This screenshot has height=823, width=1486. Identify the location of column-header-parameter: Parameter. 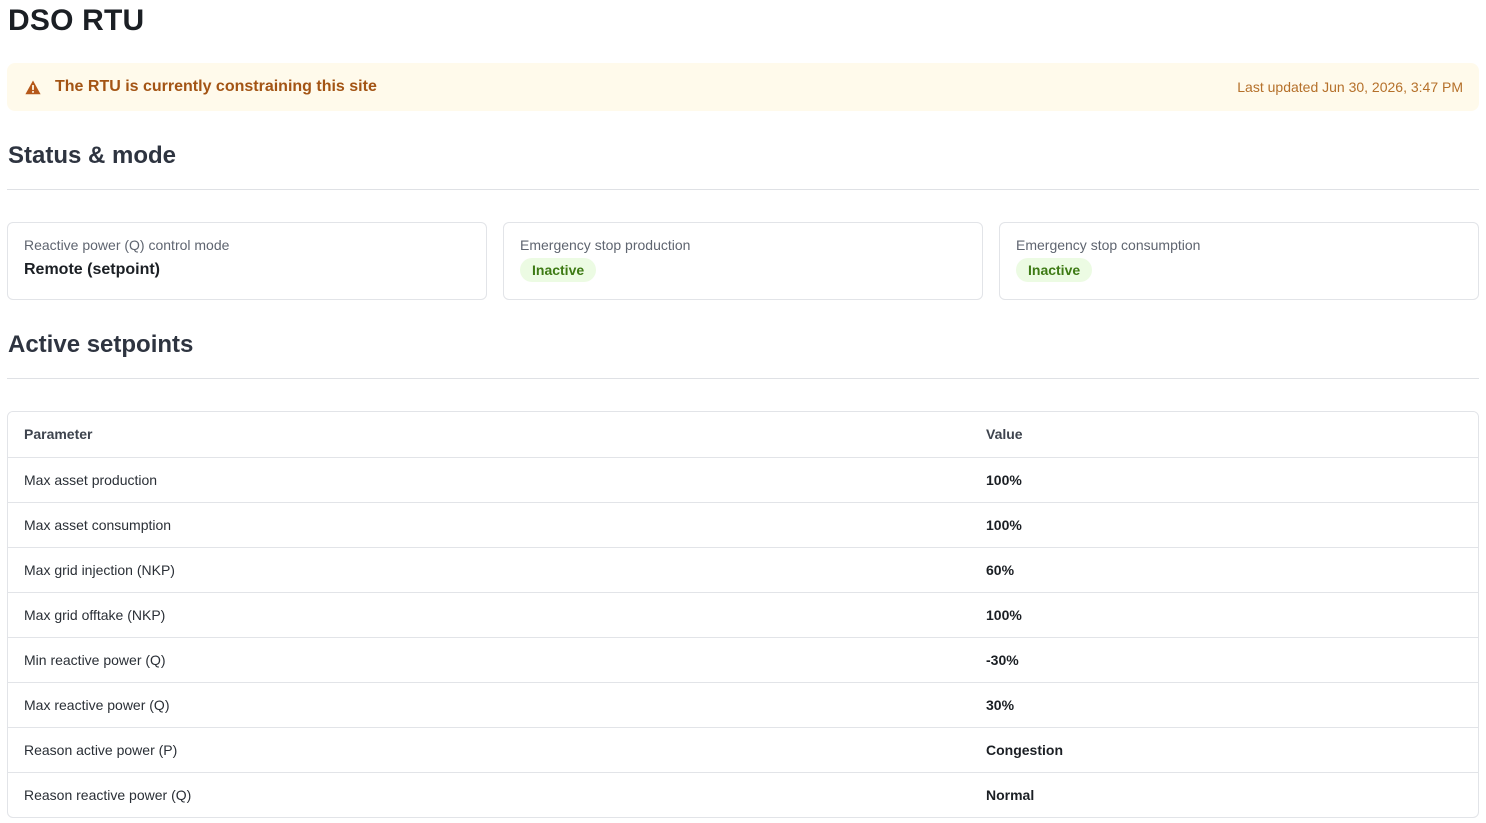
(489, 435).